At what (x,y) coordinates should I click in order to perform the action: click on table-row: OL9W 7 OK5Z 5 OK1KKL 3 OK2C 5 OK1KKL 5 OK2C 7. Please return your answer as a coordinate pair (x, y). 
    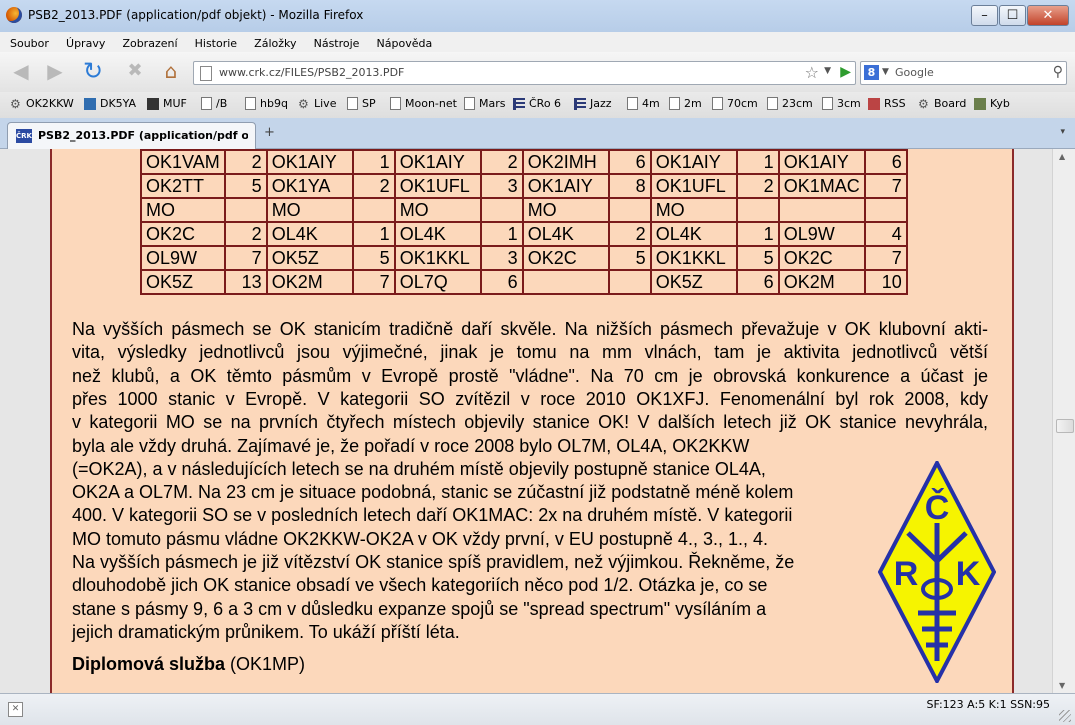
    Looking at the image, I should click on (524, 258).